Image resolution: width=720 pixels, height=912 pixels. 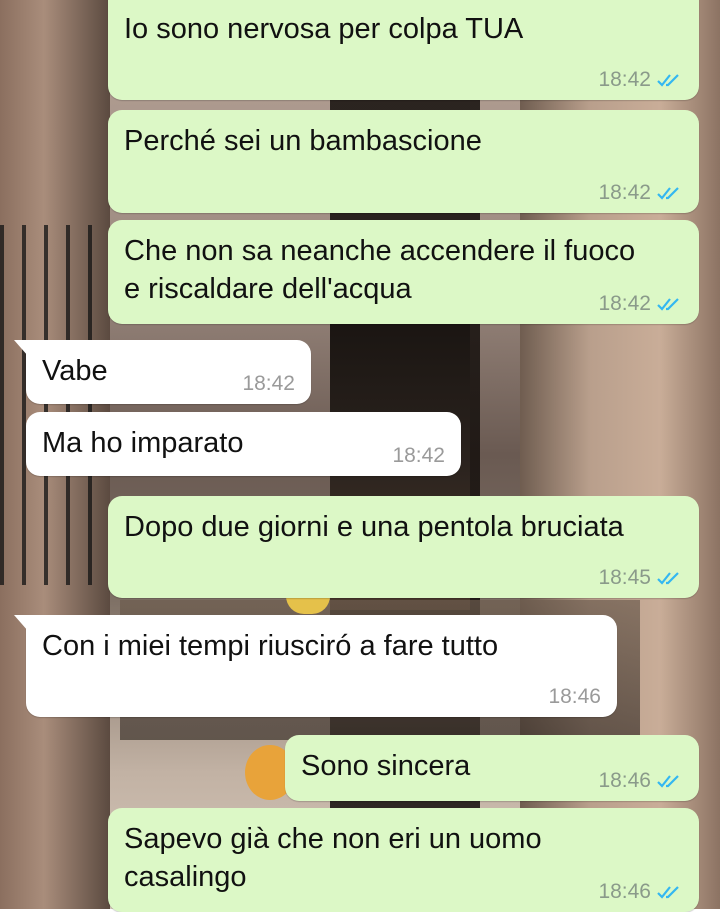 I want to click on message-meta: 18:45, so click(x=640, y=578).